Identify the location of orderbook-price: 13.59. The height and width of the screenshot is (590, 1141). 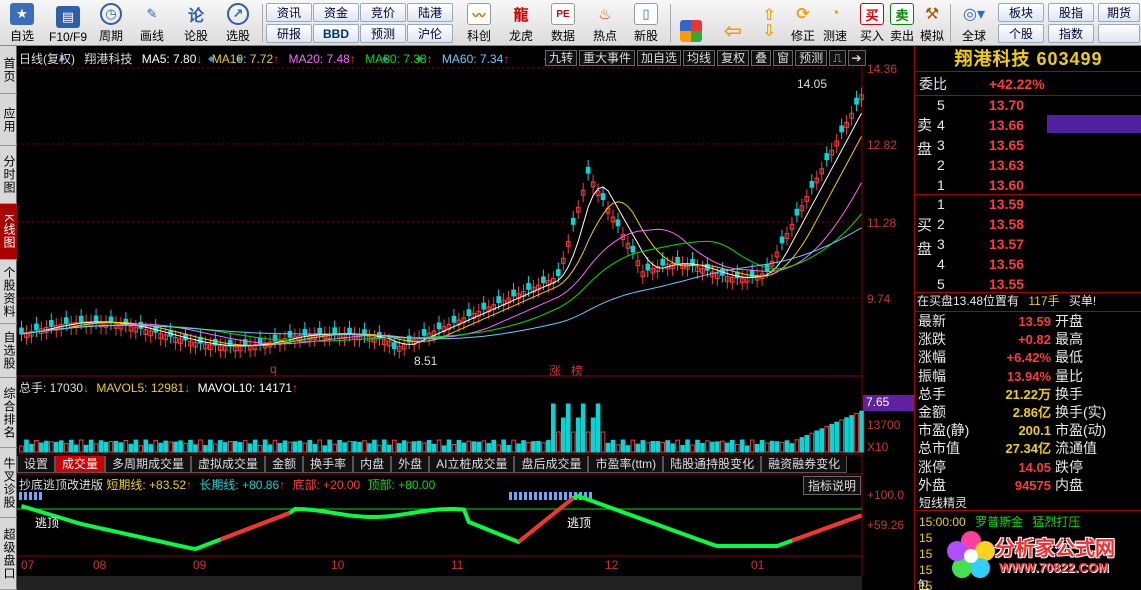
(1006, 204).